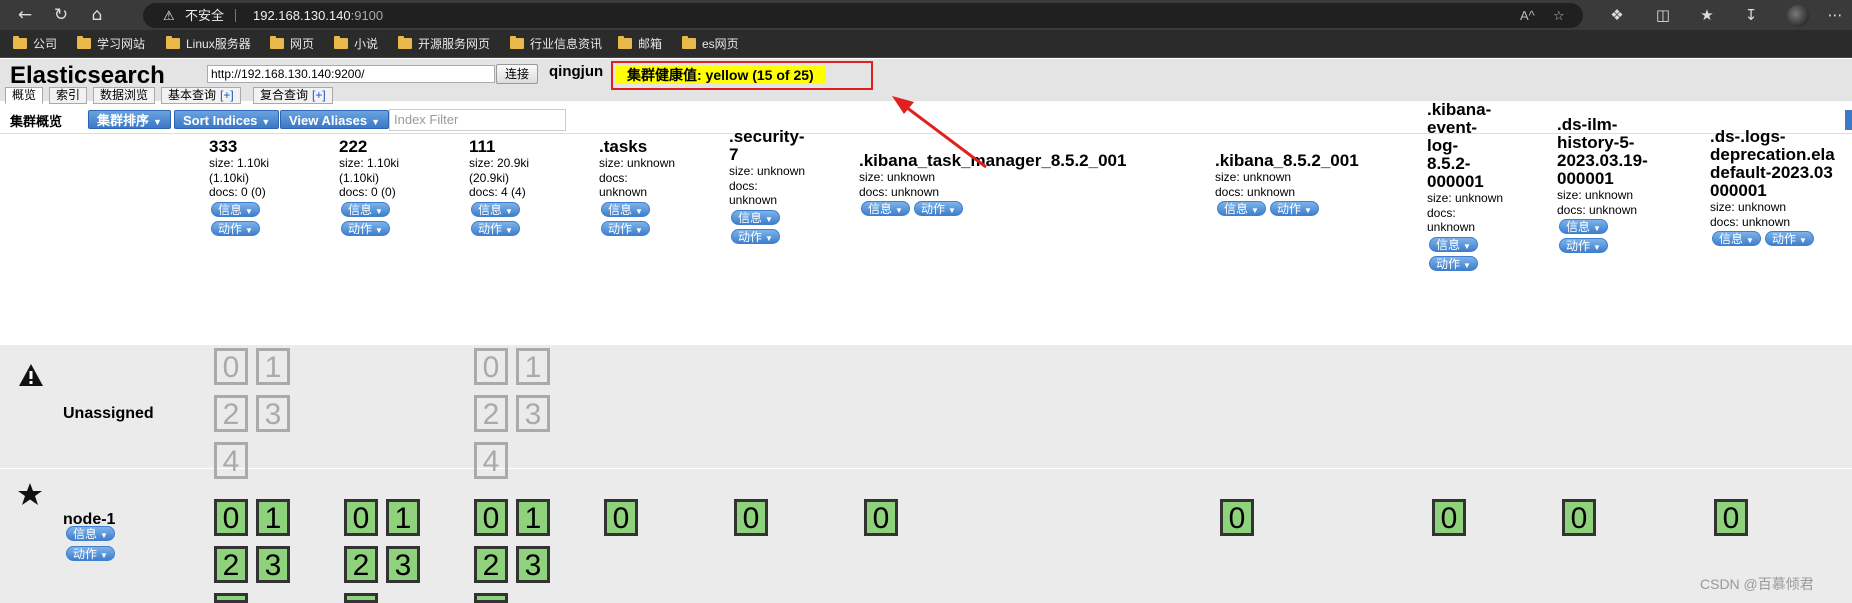 This screenshot has height=603, width=1852. I want to click on bookmark-item: 学习网站, so click(111, 44).